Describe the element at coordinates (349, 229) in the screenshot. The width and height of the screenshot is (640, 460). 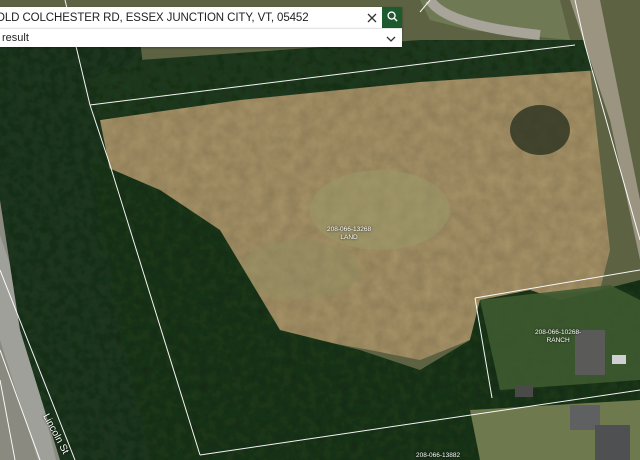
I see `parcel-id: 208-066-13268` at that location.